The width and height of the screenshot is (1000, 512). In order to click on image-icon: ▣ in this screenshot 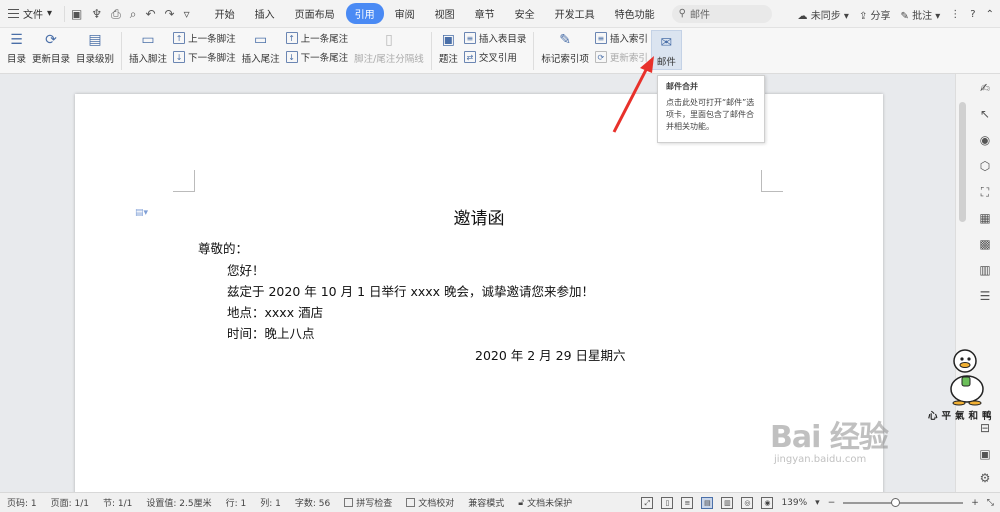, I will do `click(985, 454)`.